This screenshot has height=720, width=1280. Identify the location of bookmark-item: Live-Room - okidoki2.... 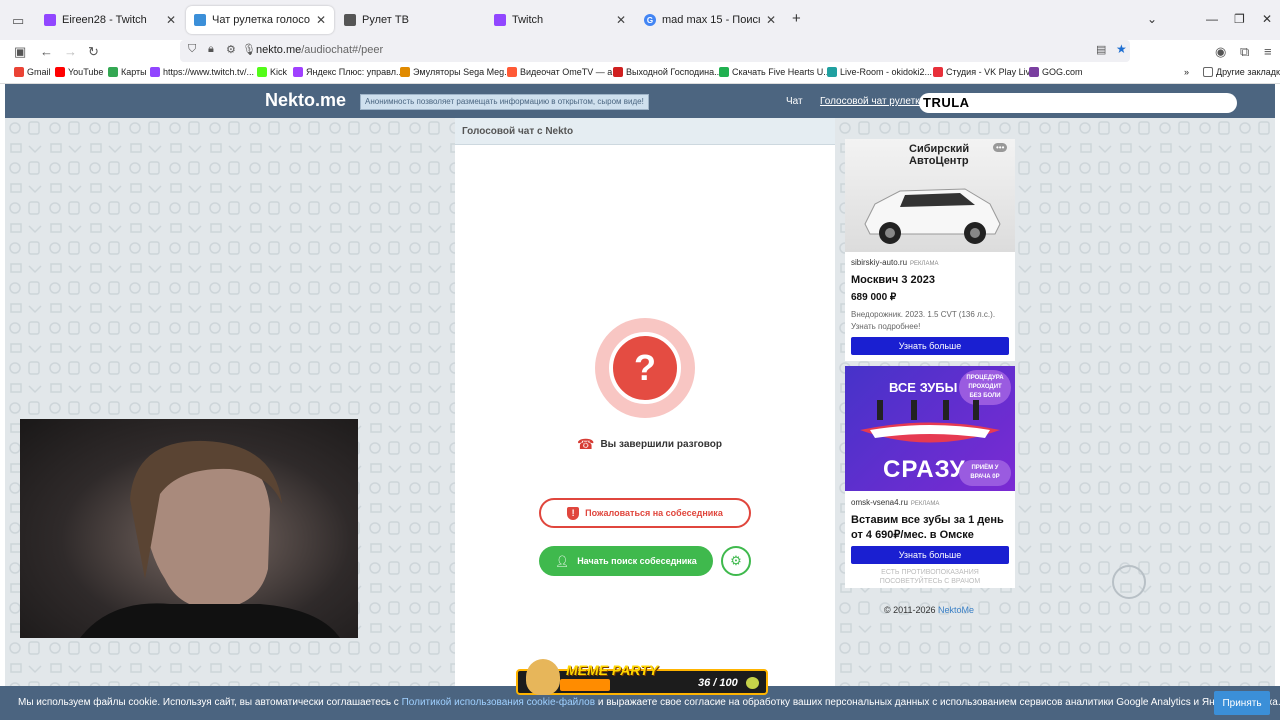
(879, 72).